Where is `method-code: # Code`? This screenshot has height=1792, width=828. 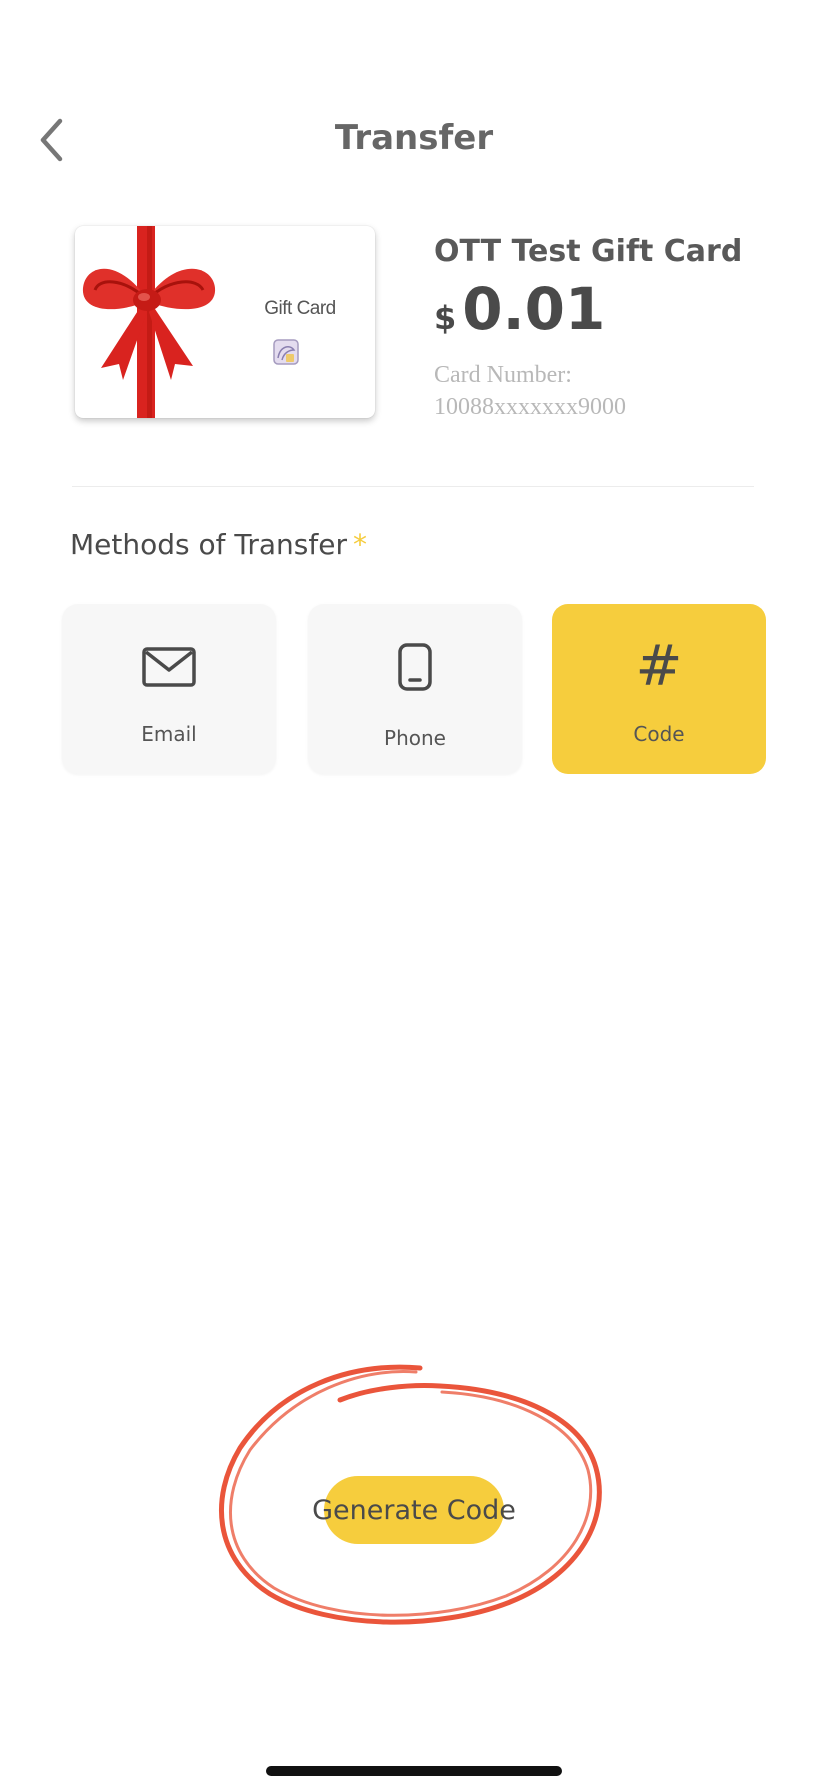
method-code: # Code is located at coordinates (659, 689).